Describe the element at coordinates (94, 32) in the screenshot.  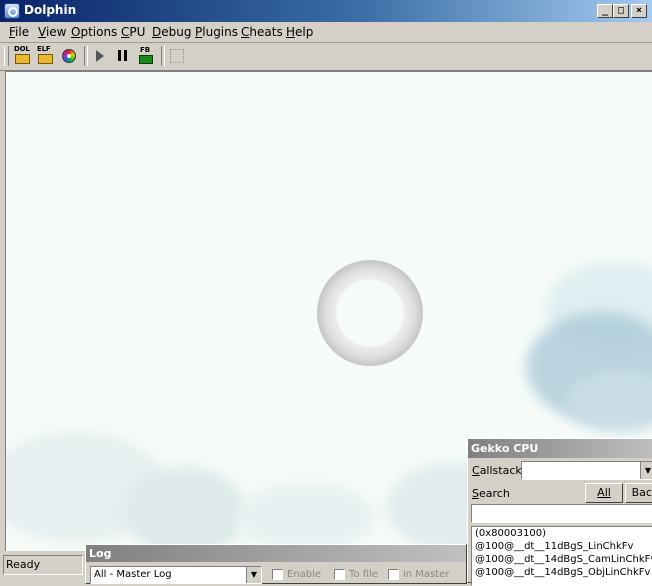
I see `menu-options: Options` at that location.